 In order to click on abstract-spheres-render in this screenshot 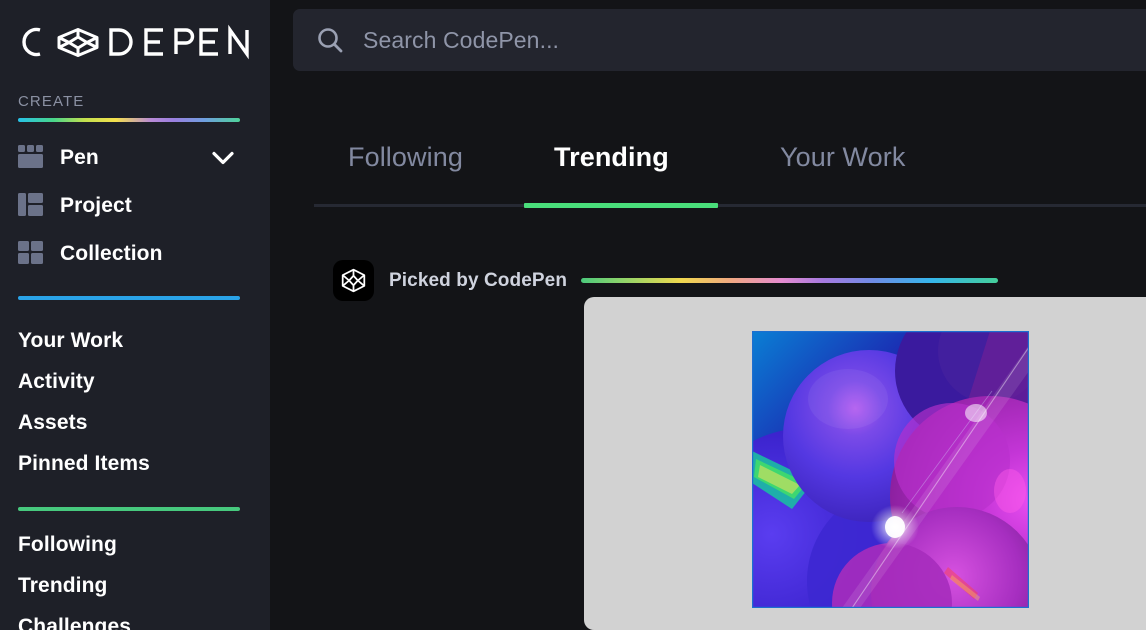, I will do `click(890, 469)`.